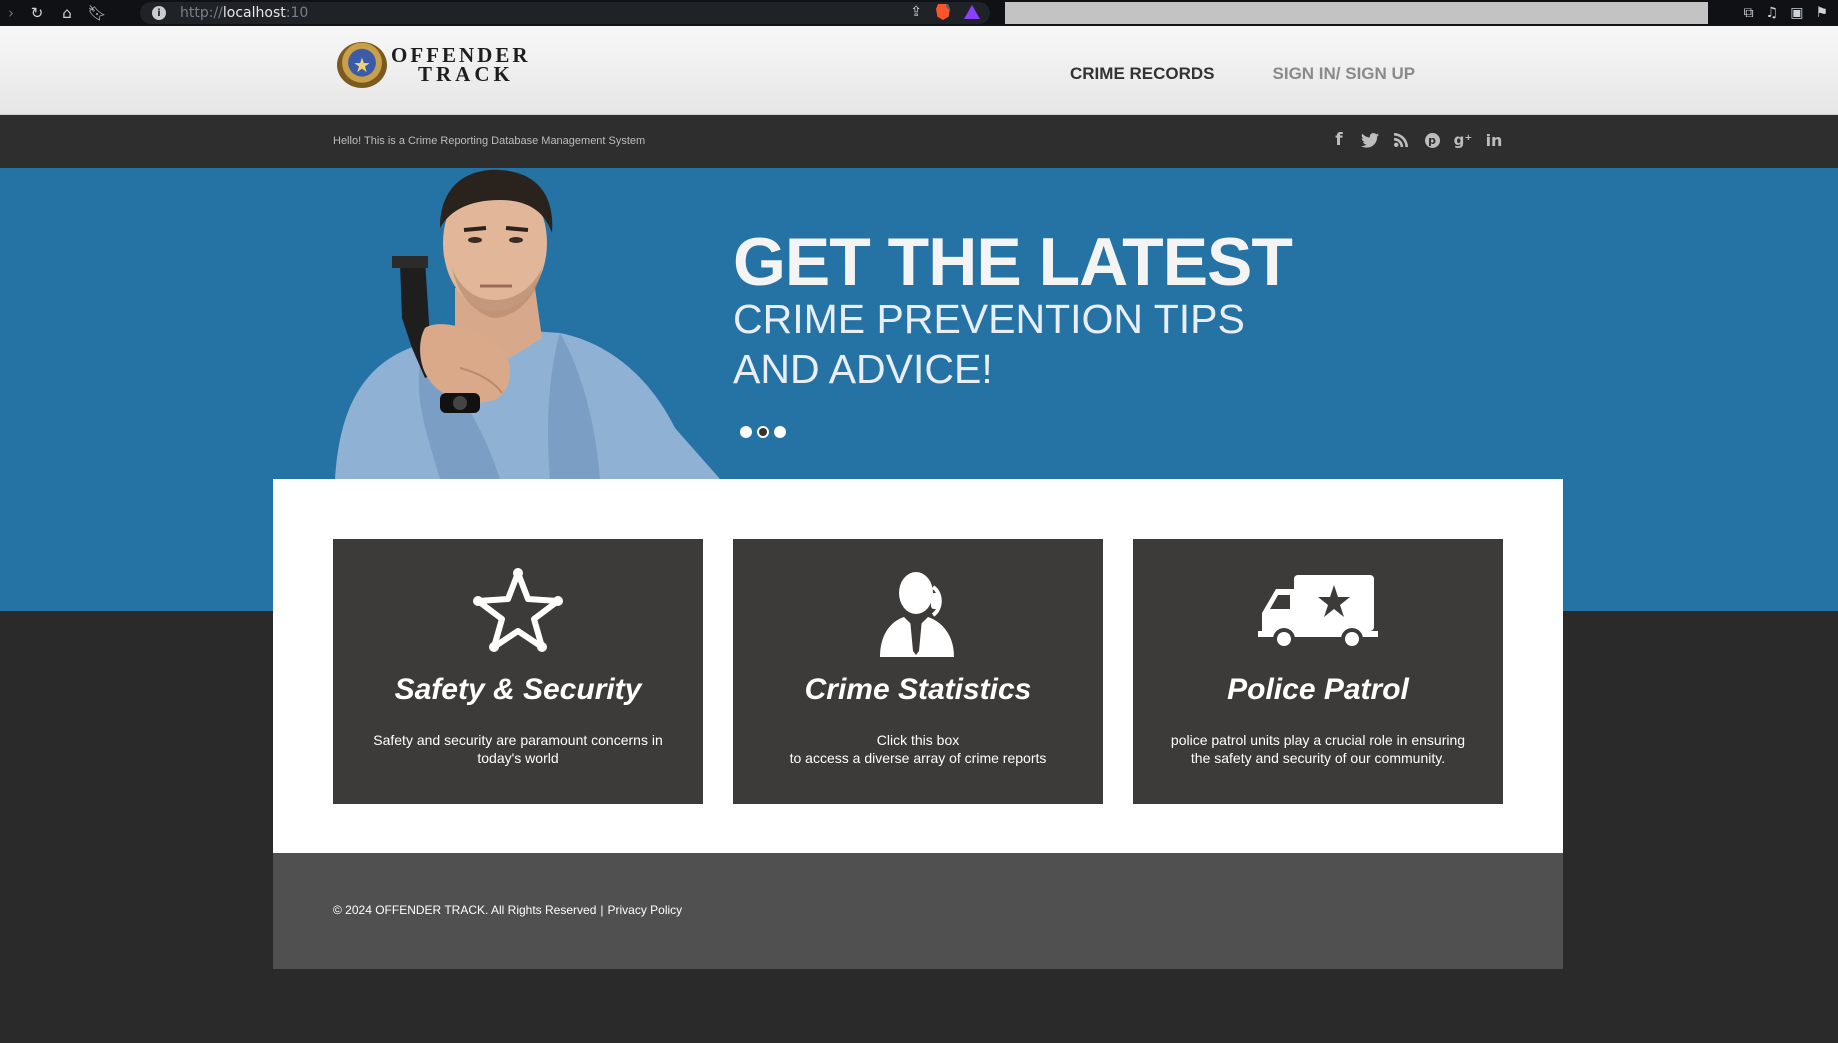 The width and height of the screenshot is (1838, 1043). Describe the element at coordinates (943, 12) in the screenshot. I see `brave-shields-icon: 2` at that location.